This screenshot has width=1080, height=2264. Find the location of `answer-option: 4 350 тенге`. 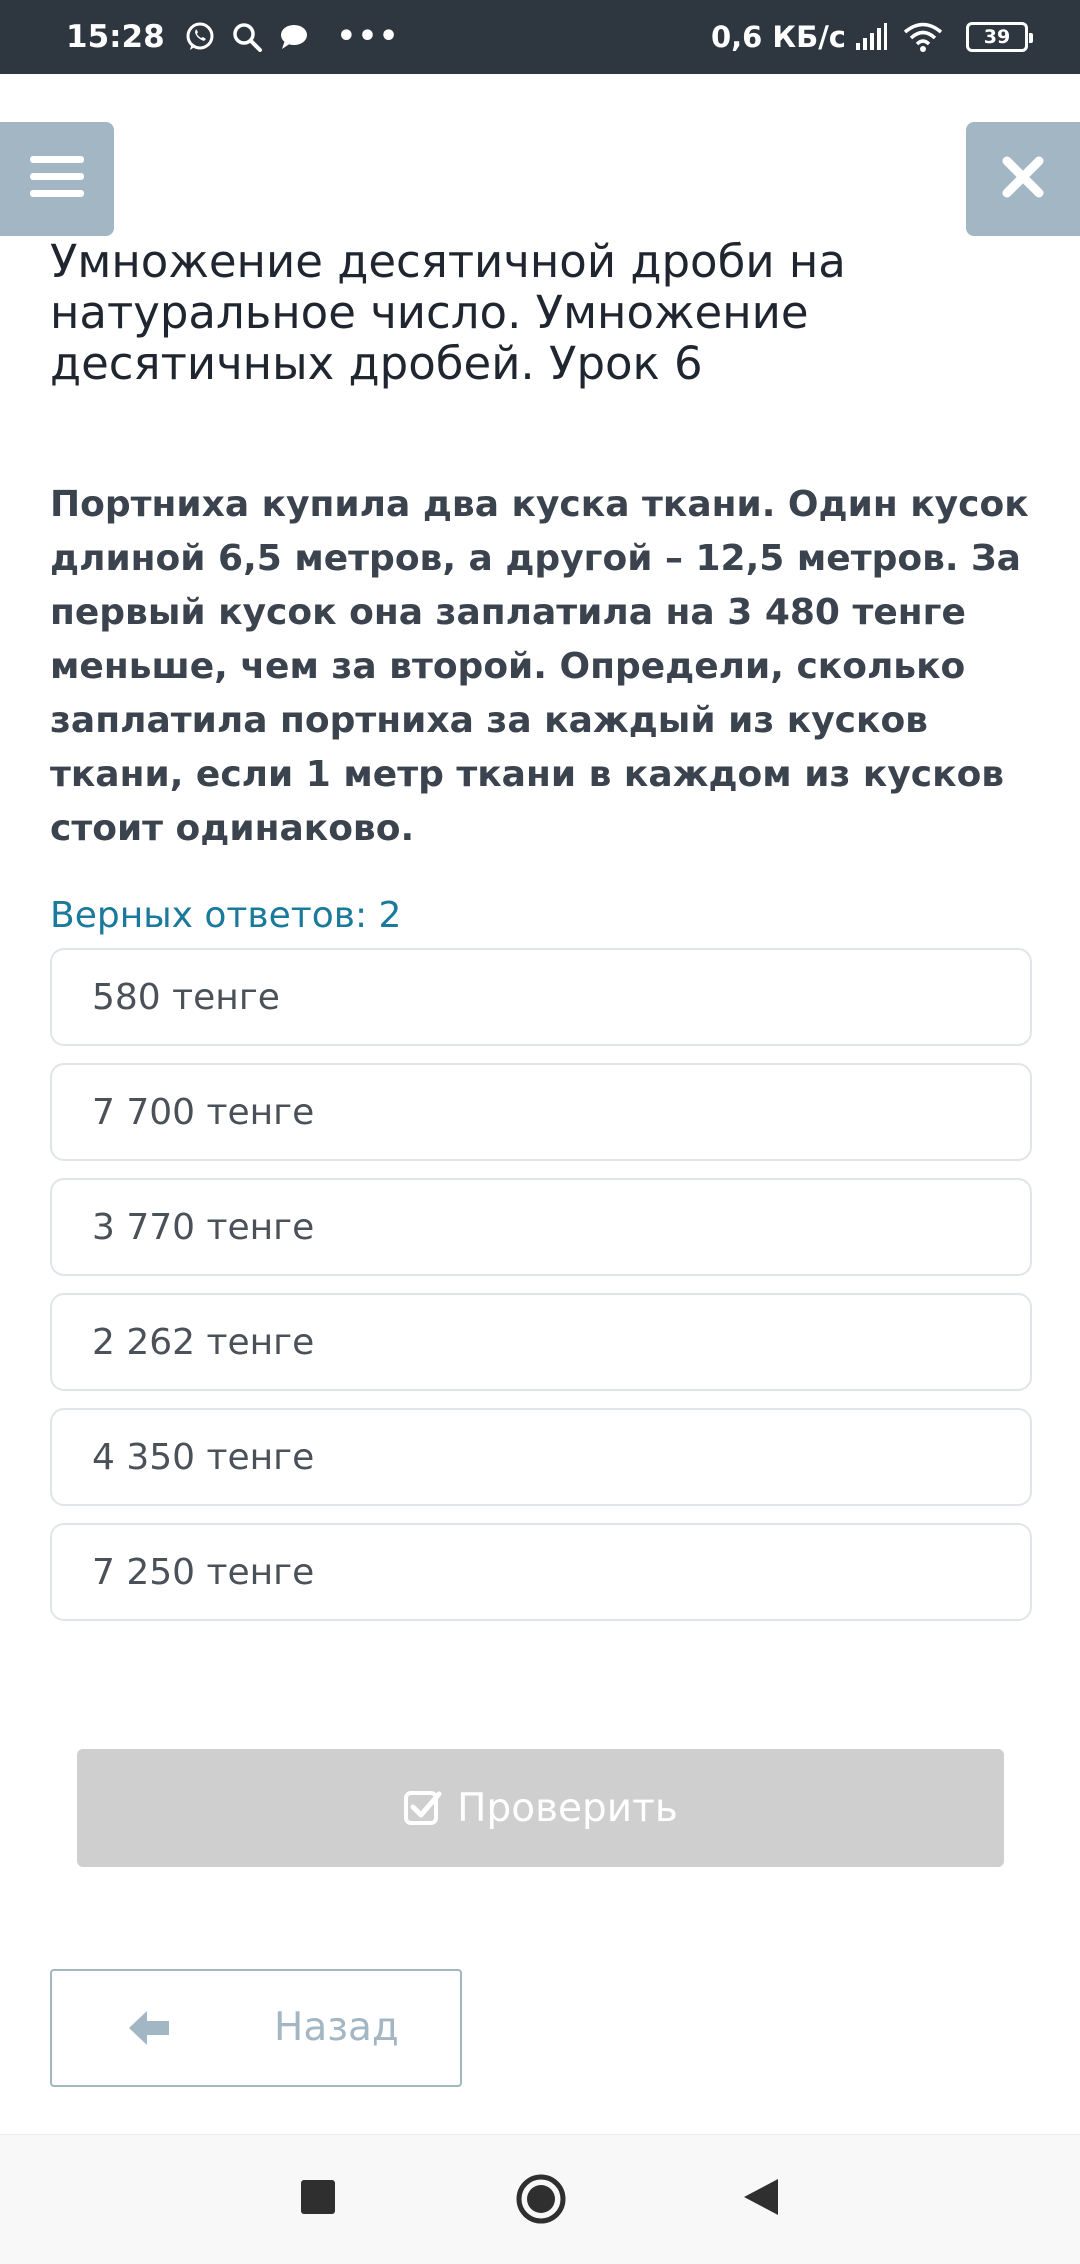

answer-option: 4 350 тенге is located at coordinates (541, 1457).